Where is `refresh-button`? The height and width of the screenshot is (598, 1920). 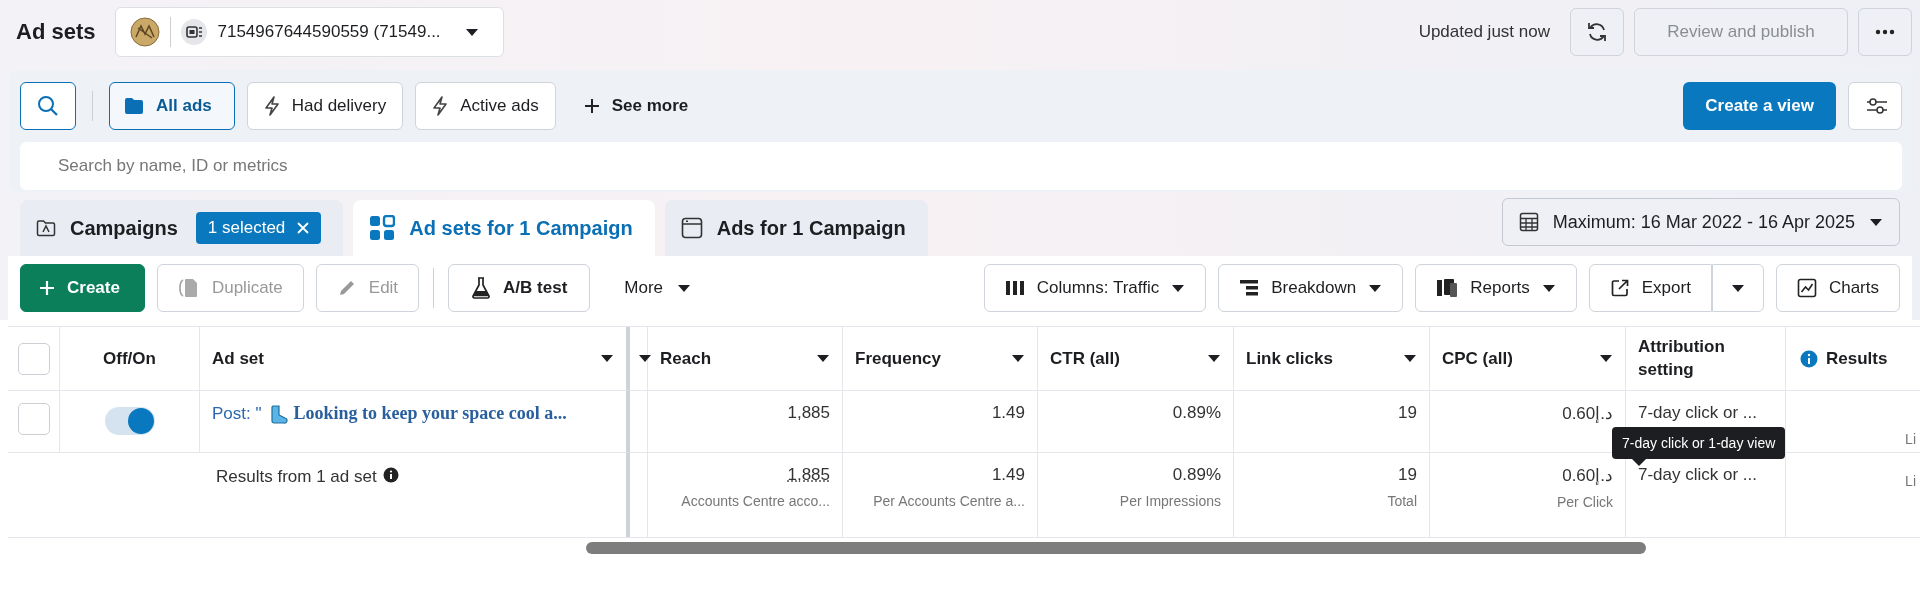 refresh-button is located at coordinates (1597, 32).